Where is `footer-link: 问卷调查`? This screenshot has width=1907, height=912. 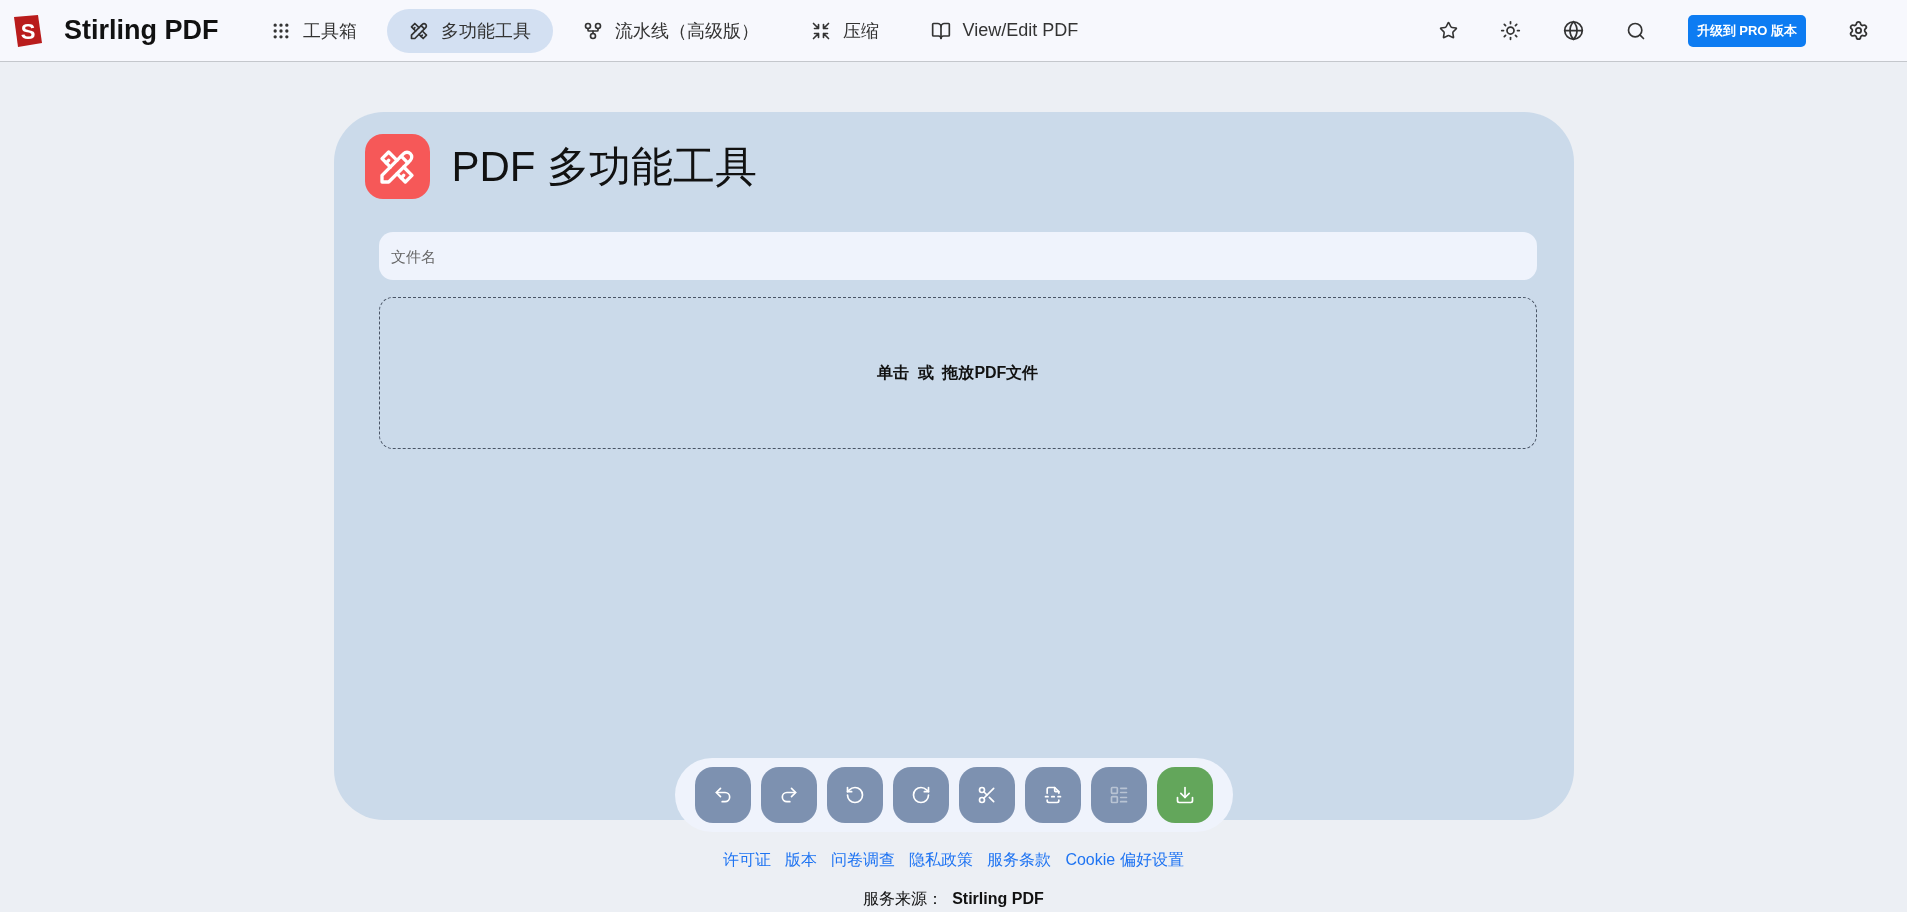
footer-link: 问卷调查 is located at coordinates (863, 860).